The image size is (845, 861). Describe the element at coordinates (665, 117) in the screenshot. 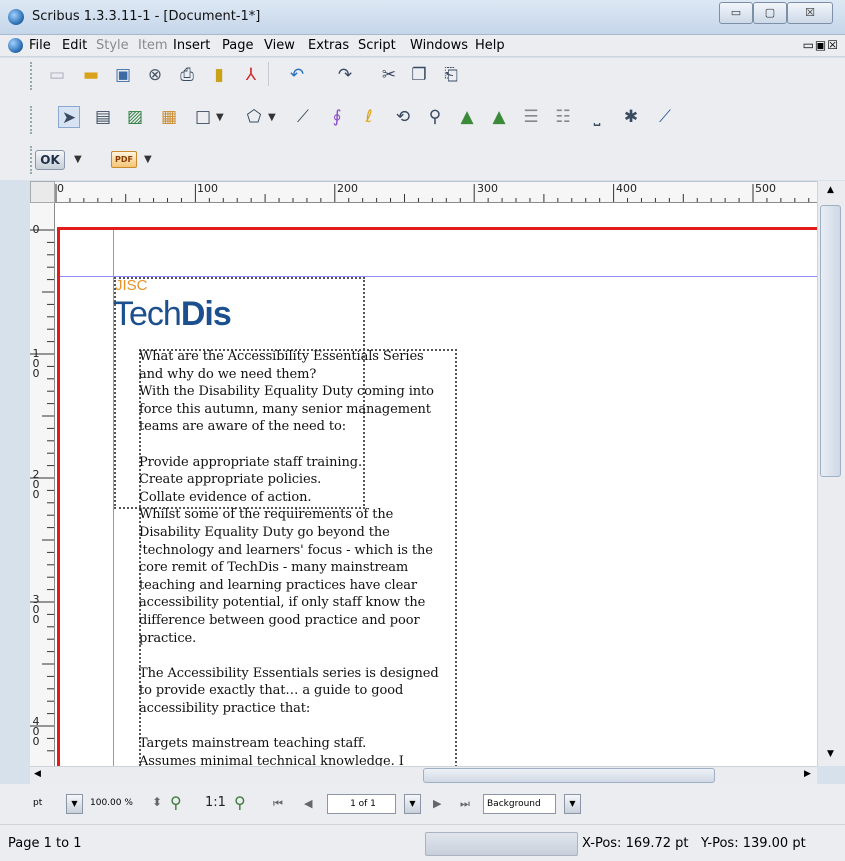

I see `eyedropper-icon: ⟋` at that location.